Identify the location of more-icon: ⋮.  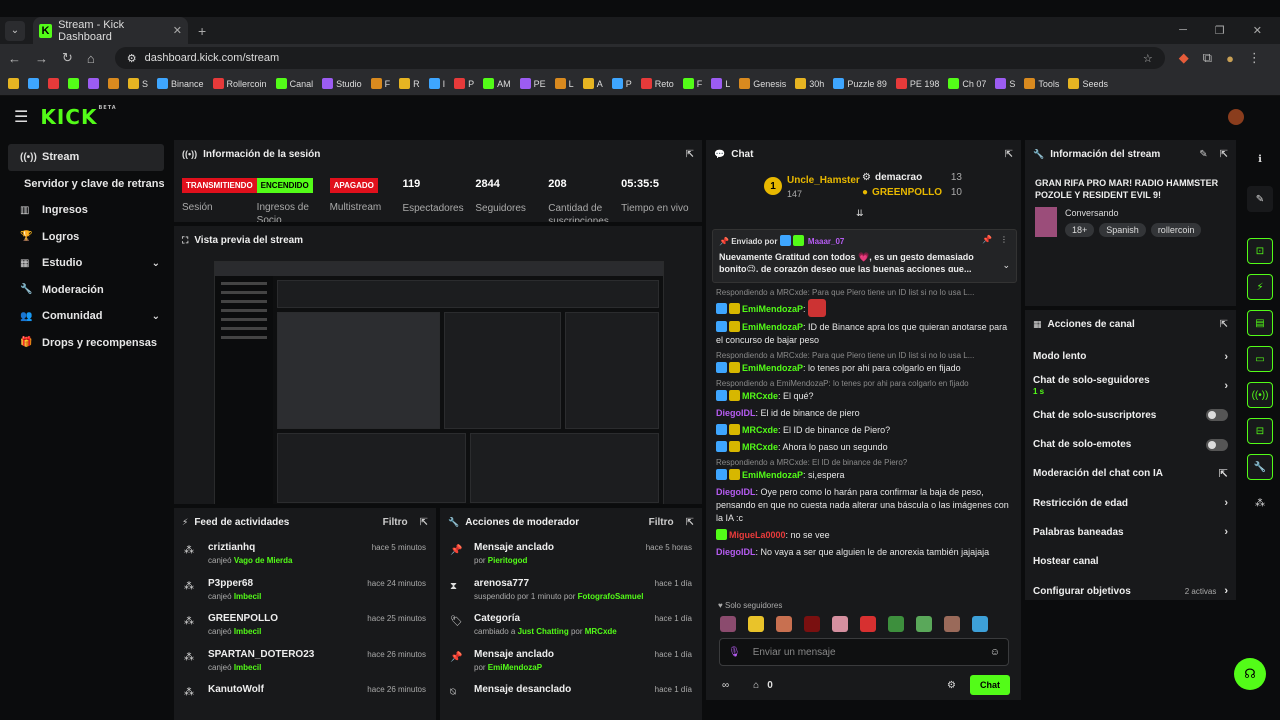
(1004, 239).